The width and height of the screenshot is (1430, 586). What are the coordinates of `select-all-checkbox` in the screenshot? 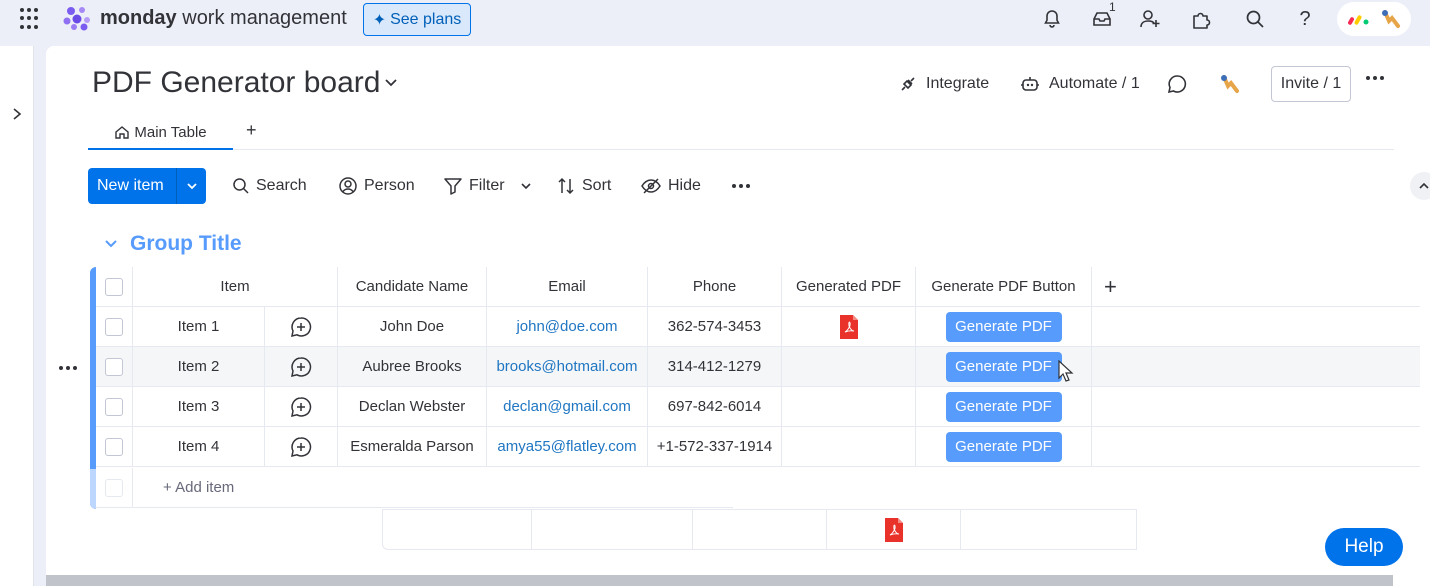 It's located at (114, 286).